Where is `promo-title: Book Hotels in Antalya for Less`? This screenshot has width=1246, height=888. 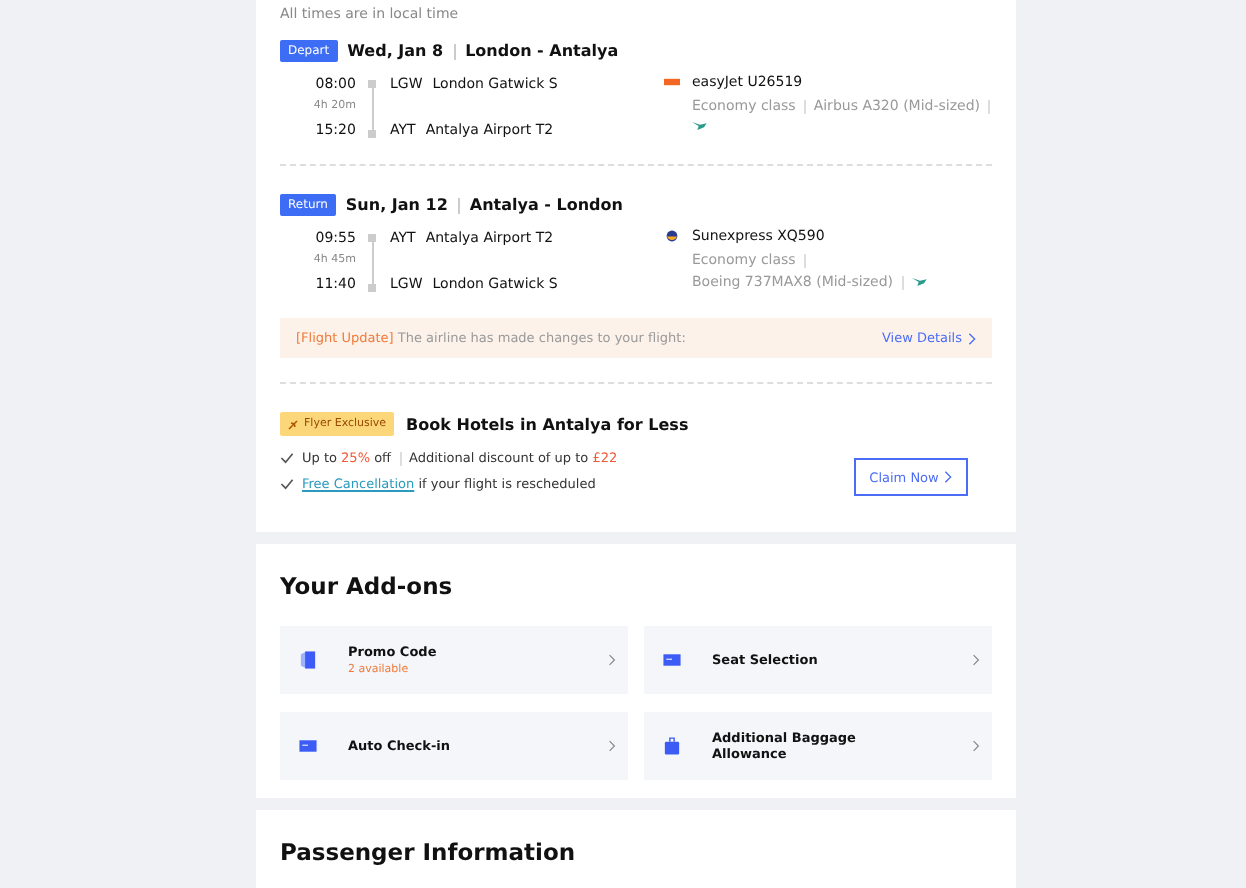 promo-title: Book Hotels in Antalya for Less is located at coordinates (547, 424).